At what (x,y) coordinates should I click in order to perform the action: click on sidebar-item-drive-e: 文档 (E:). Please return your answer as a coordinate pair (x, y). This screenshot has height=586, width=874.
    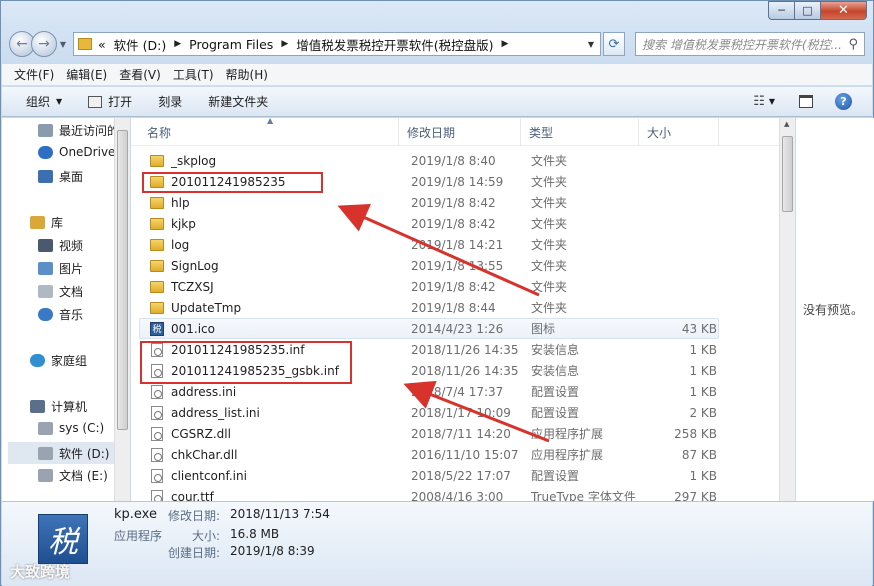
    Looking at the image, I should click on (73, 475).